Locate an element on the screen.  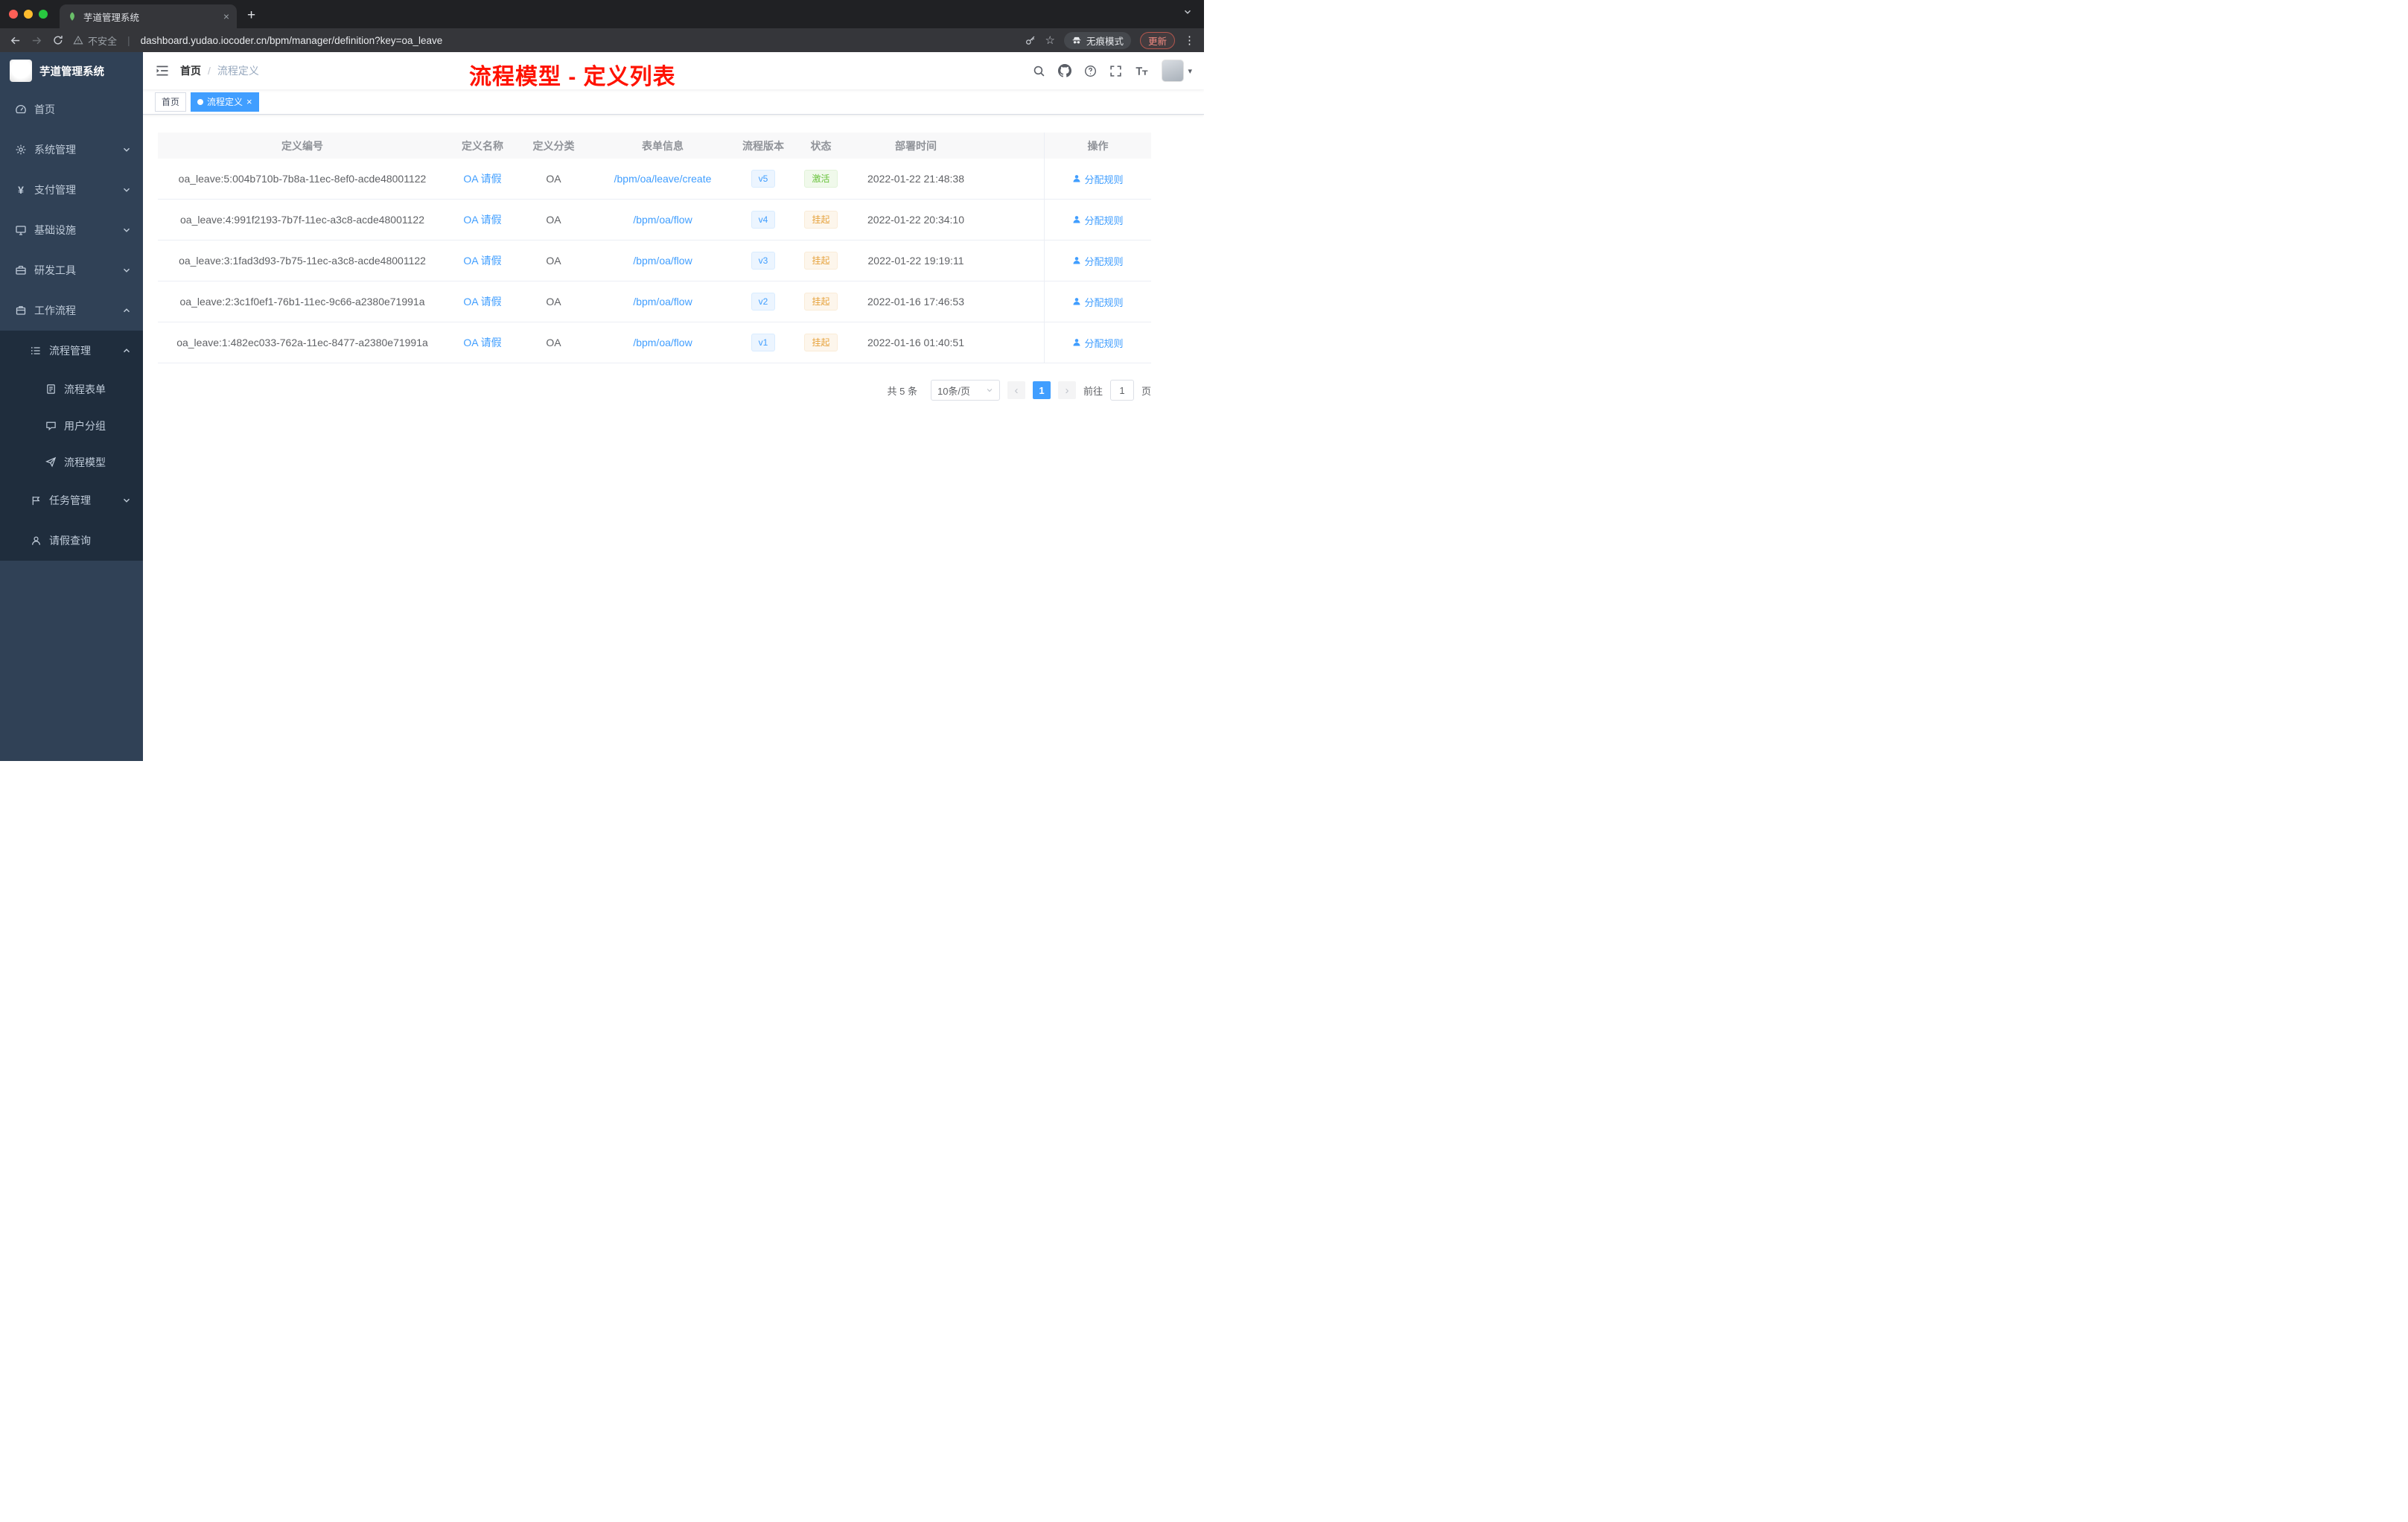
sidebar-item-label: 基础设施 is located at coordinates (55, 230).